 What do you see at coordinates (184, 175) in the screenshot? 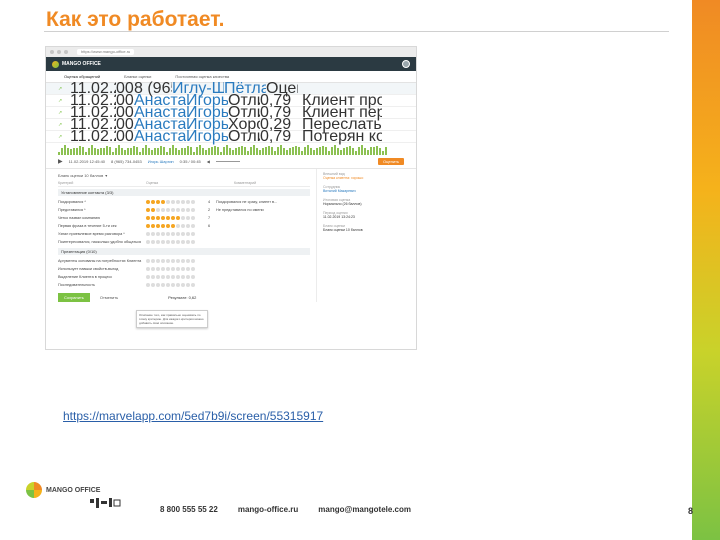
I see `form-select: Бланк оценки 10 баллов ▾` at bounding box center [184, 175].